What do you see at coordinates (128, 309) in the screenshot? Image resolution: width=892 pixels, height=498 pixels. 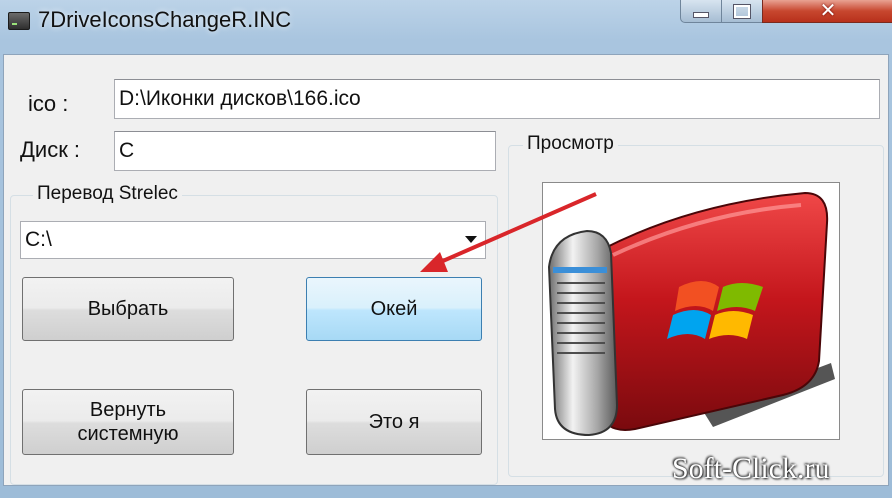 I see `choose-button: Выбрать` at bounding box center [128, 309].